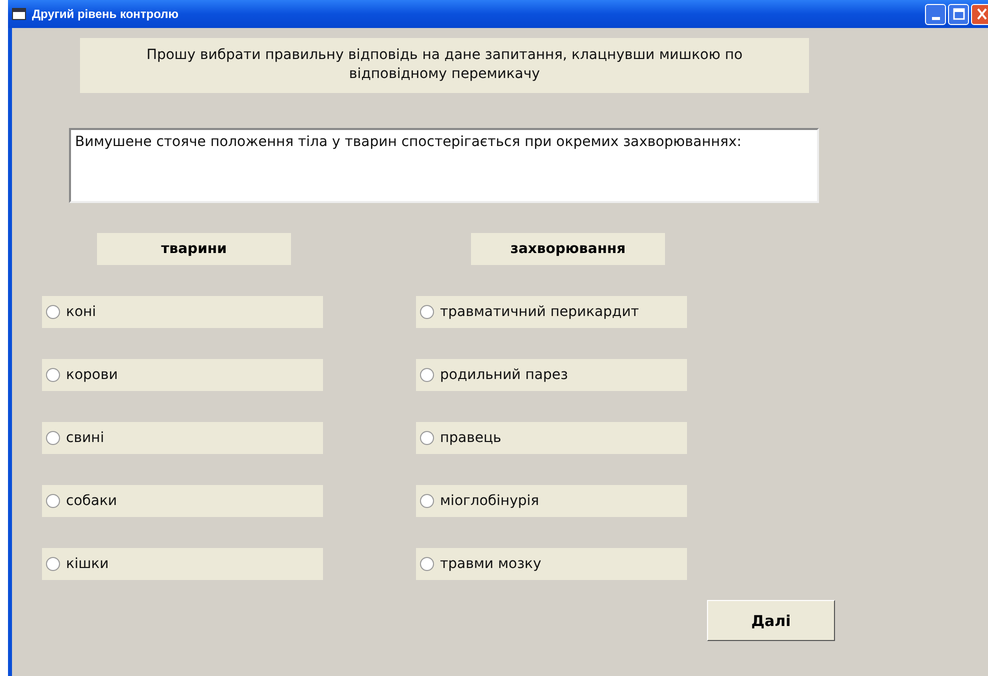 Image resolution: width=988 pixels, height=676 pixels. What do you see at coordinates (551, 501) in the screenshot?
I see `radio-option: міоглобінурія` at bounding box center [551, 501].